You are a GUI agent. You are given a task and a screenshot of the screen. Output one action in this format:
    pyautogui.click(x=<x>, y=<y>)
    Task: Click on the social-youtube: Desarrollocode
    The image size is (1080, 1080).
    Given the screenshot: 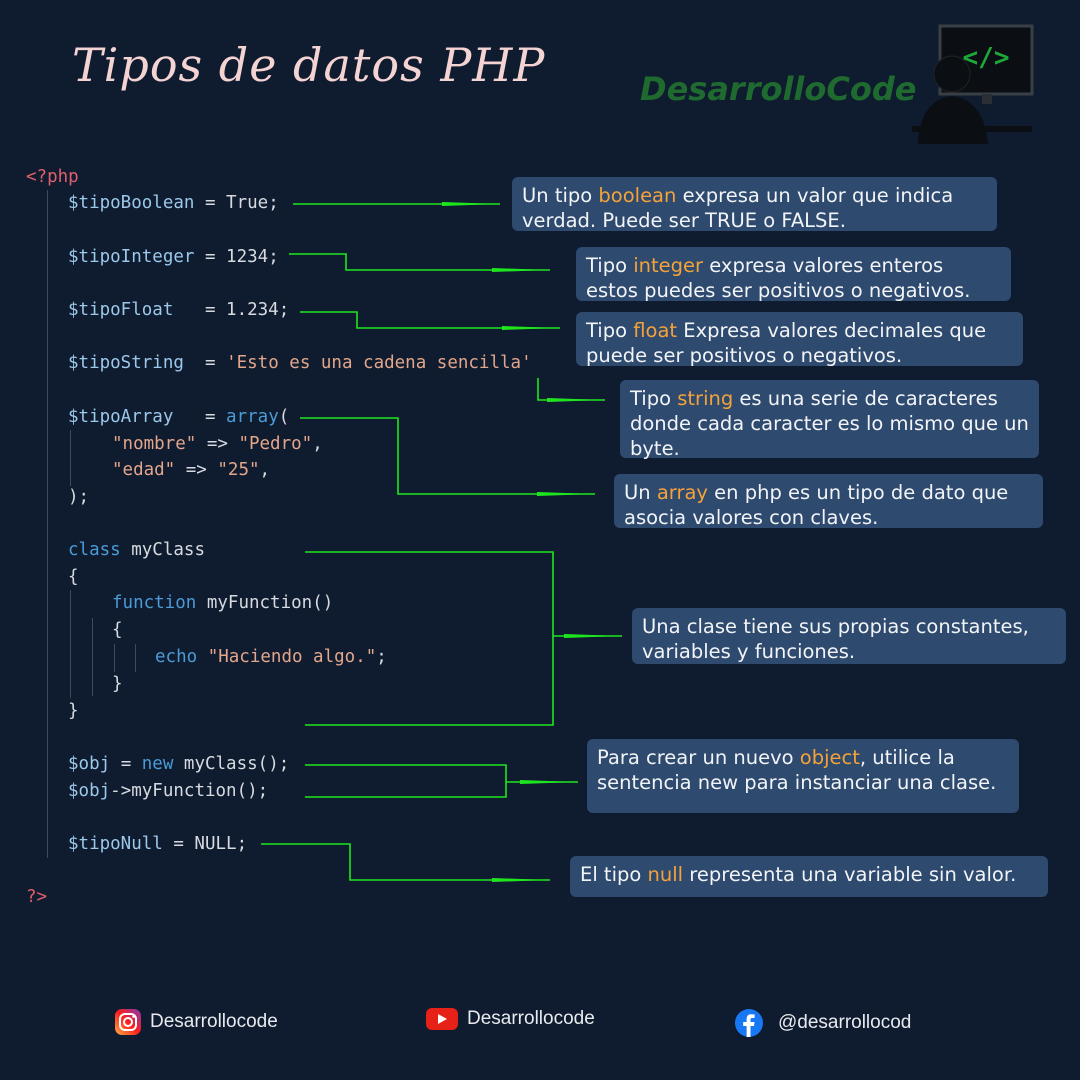 What is the action you would take?
    pyautogui.click(x=510, y=1019)
    